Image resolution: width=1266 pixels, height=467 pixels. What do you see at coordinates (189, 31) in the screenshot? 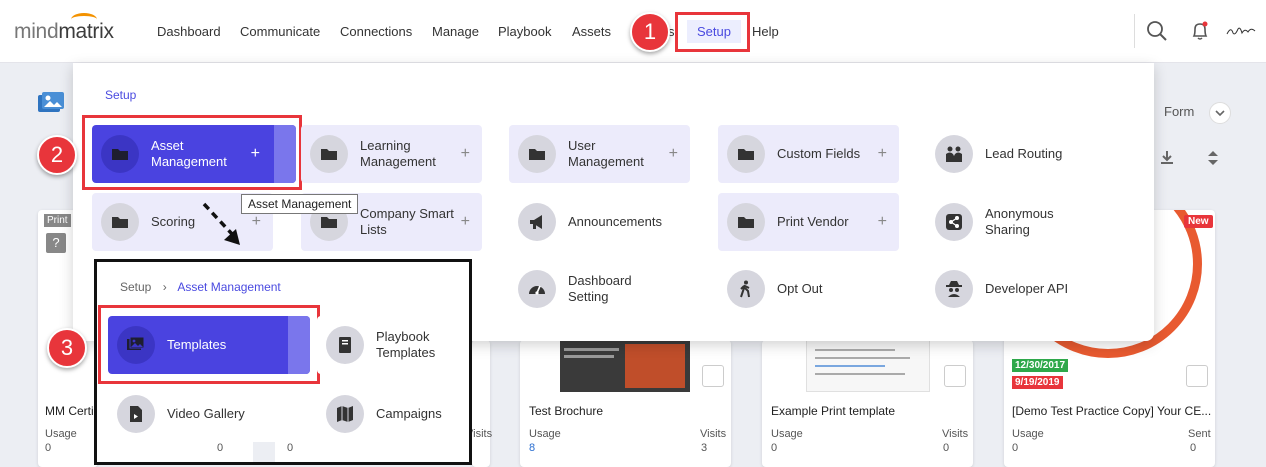
I see `nav-dashboard: Dashboard` at bounding box center [189, 31].